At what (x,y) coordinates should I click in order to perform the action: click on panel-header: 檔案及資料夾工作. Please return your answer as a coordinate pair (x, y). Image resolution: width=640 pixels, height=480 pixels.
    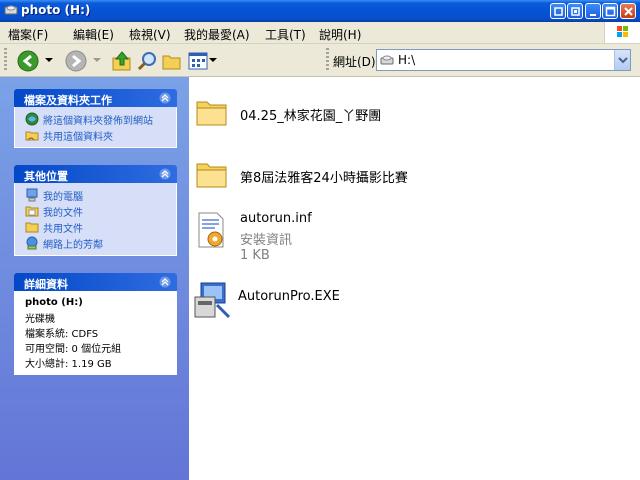
    Looking at the image, I should click on (95, 98).